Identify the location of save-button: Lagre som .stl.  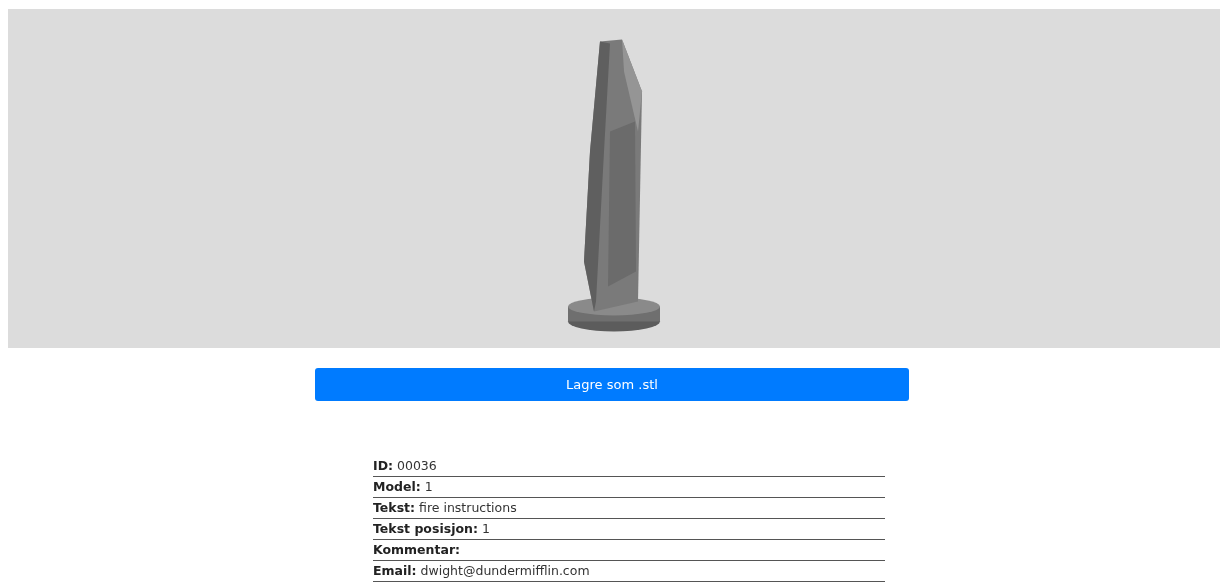
(612, 384).